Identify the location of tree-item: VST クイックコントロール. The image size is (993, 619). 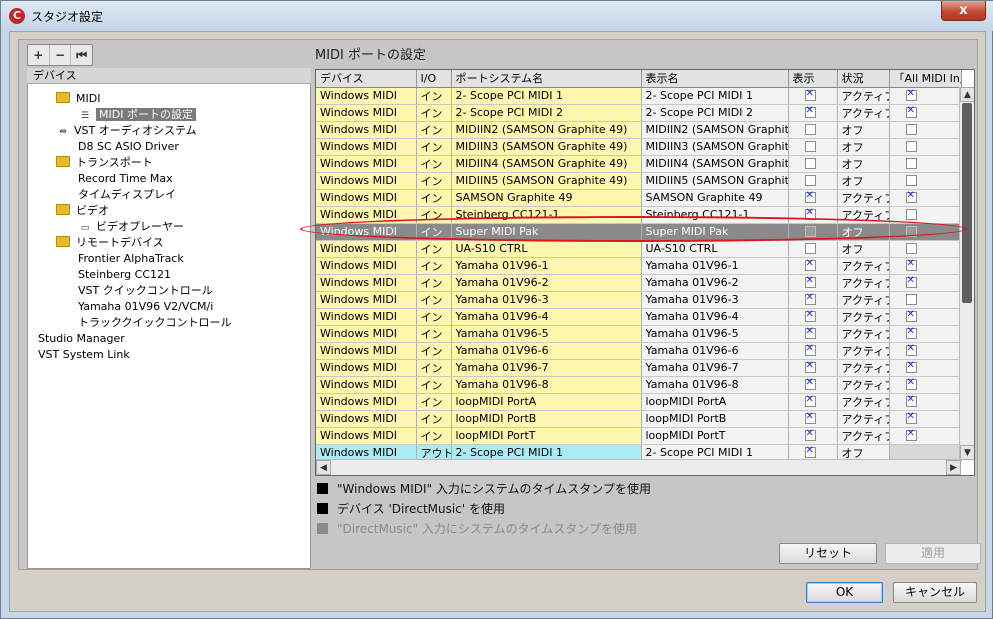
(145, 291).